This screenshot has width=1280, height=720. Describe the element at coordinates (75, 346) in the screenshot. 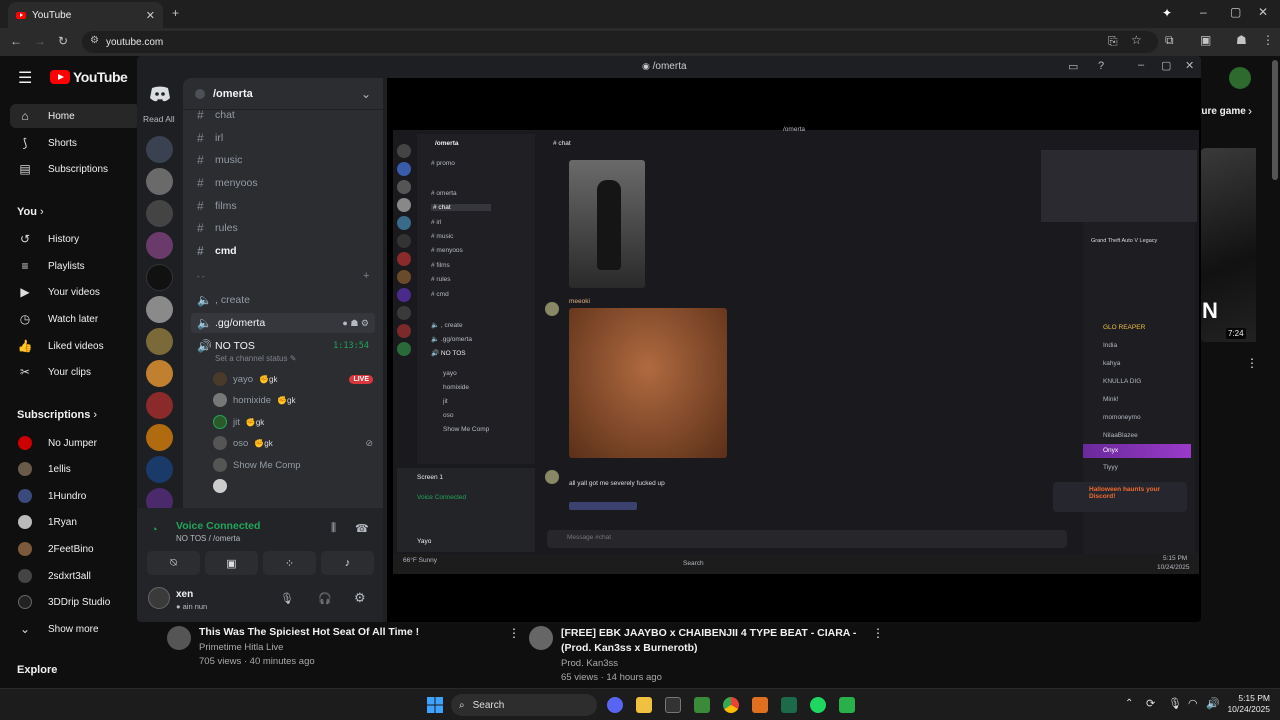

I see `nav-liked-videos: 👍 Liked videos` at that location.